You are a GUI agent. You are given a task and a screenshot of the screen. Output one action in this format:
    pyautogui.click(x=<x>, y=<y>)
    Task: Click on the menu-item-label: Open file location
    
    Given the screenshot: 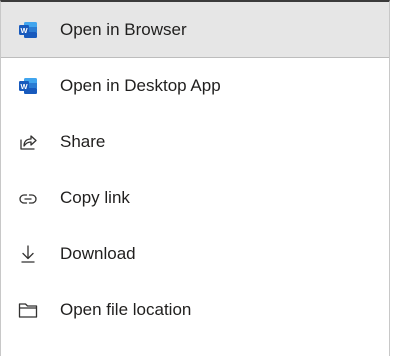 What is the action you would take?
    pyautogui.click(x=126, y=309)
    